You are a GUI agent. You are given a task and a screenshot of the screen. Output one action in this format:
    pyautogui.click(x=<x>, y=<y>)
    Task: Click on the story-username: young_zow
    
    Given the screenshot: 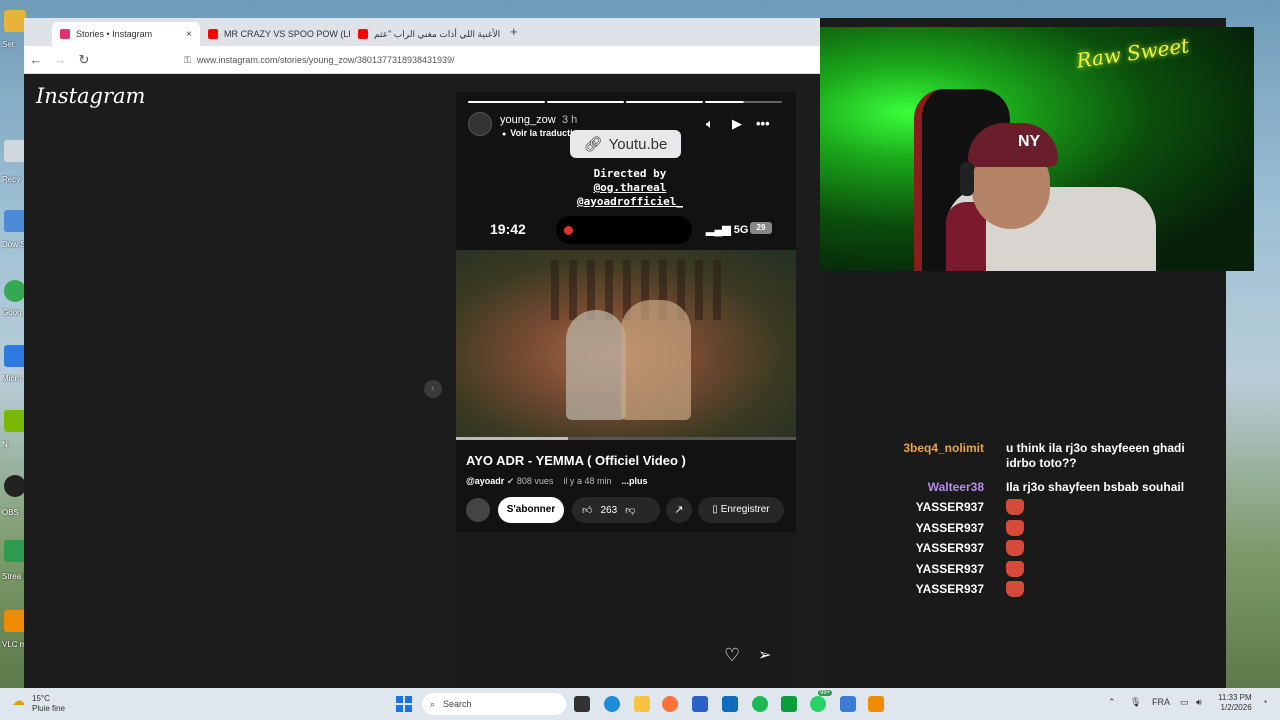 What is the action you would take?
    pyautogui.click(x=528, y=120)
    